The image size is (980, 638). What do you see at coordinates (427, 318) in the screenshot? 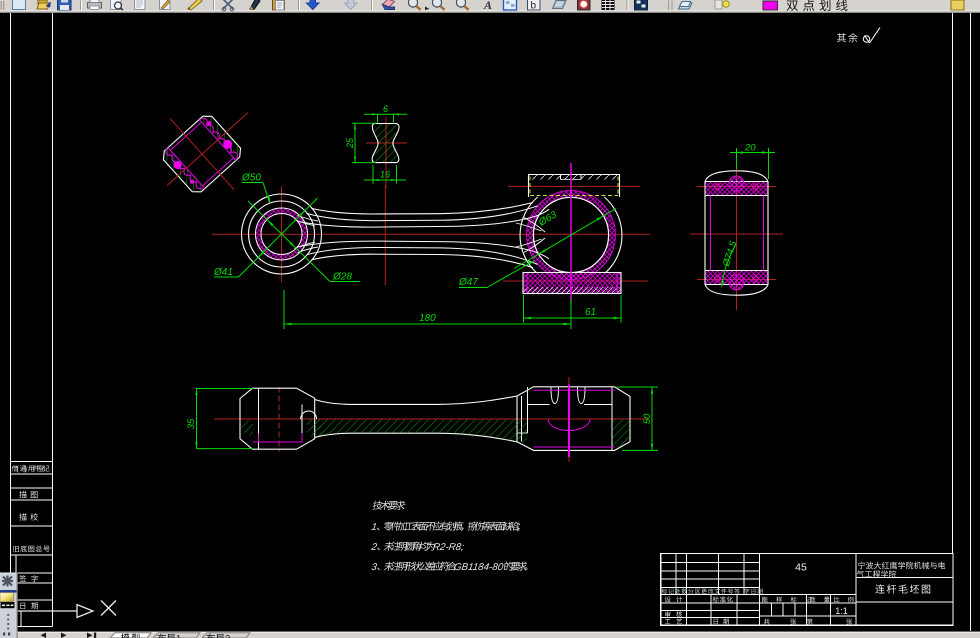
I see `svg-text: 180` at bounding box center [427, 318].